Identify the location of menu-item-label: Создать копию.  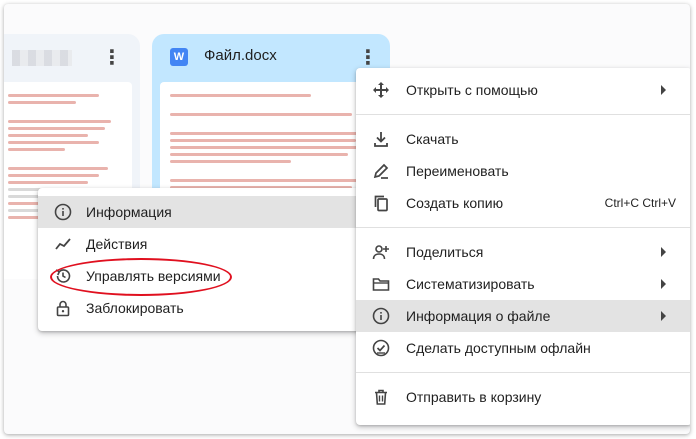
(455, 203).